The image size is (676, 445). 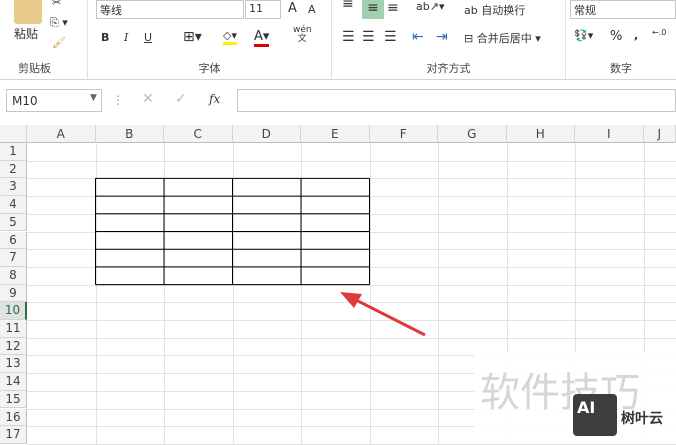 What do you see at coordinates (595, 415) in the screenshot?
I see `watermark-logo: AI` at bounding box center [595, 415].